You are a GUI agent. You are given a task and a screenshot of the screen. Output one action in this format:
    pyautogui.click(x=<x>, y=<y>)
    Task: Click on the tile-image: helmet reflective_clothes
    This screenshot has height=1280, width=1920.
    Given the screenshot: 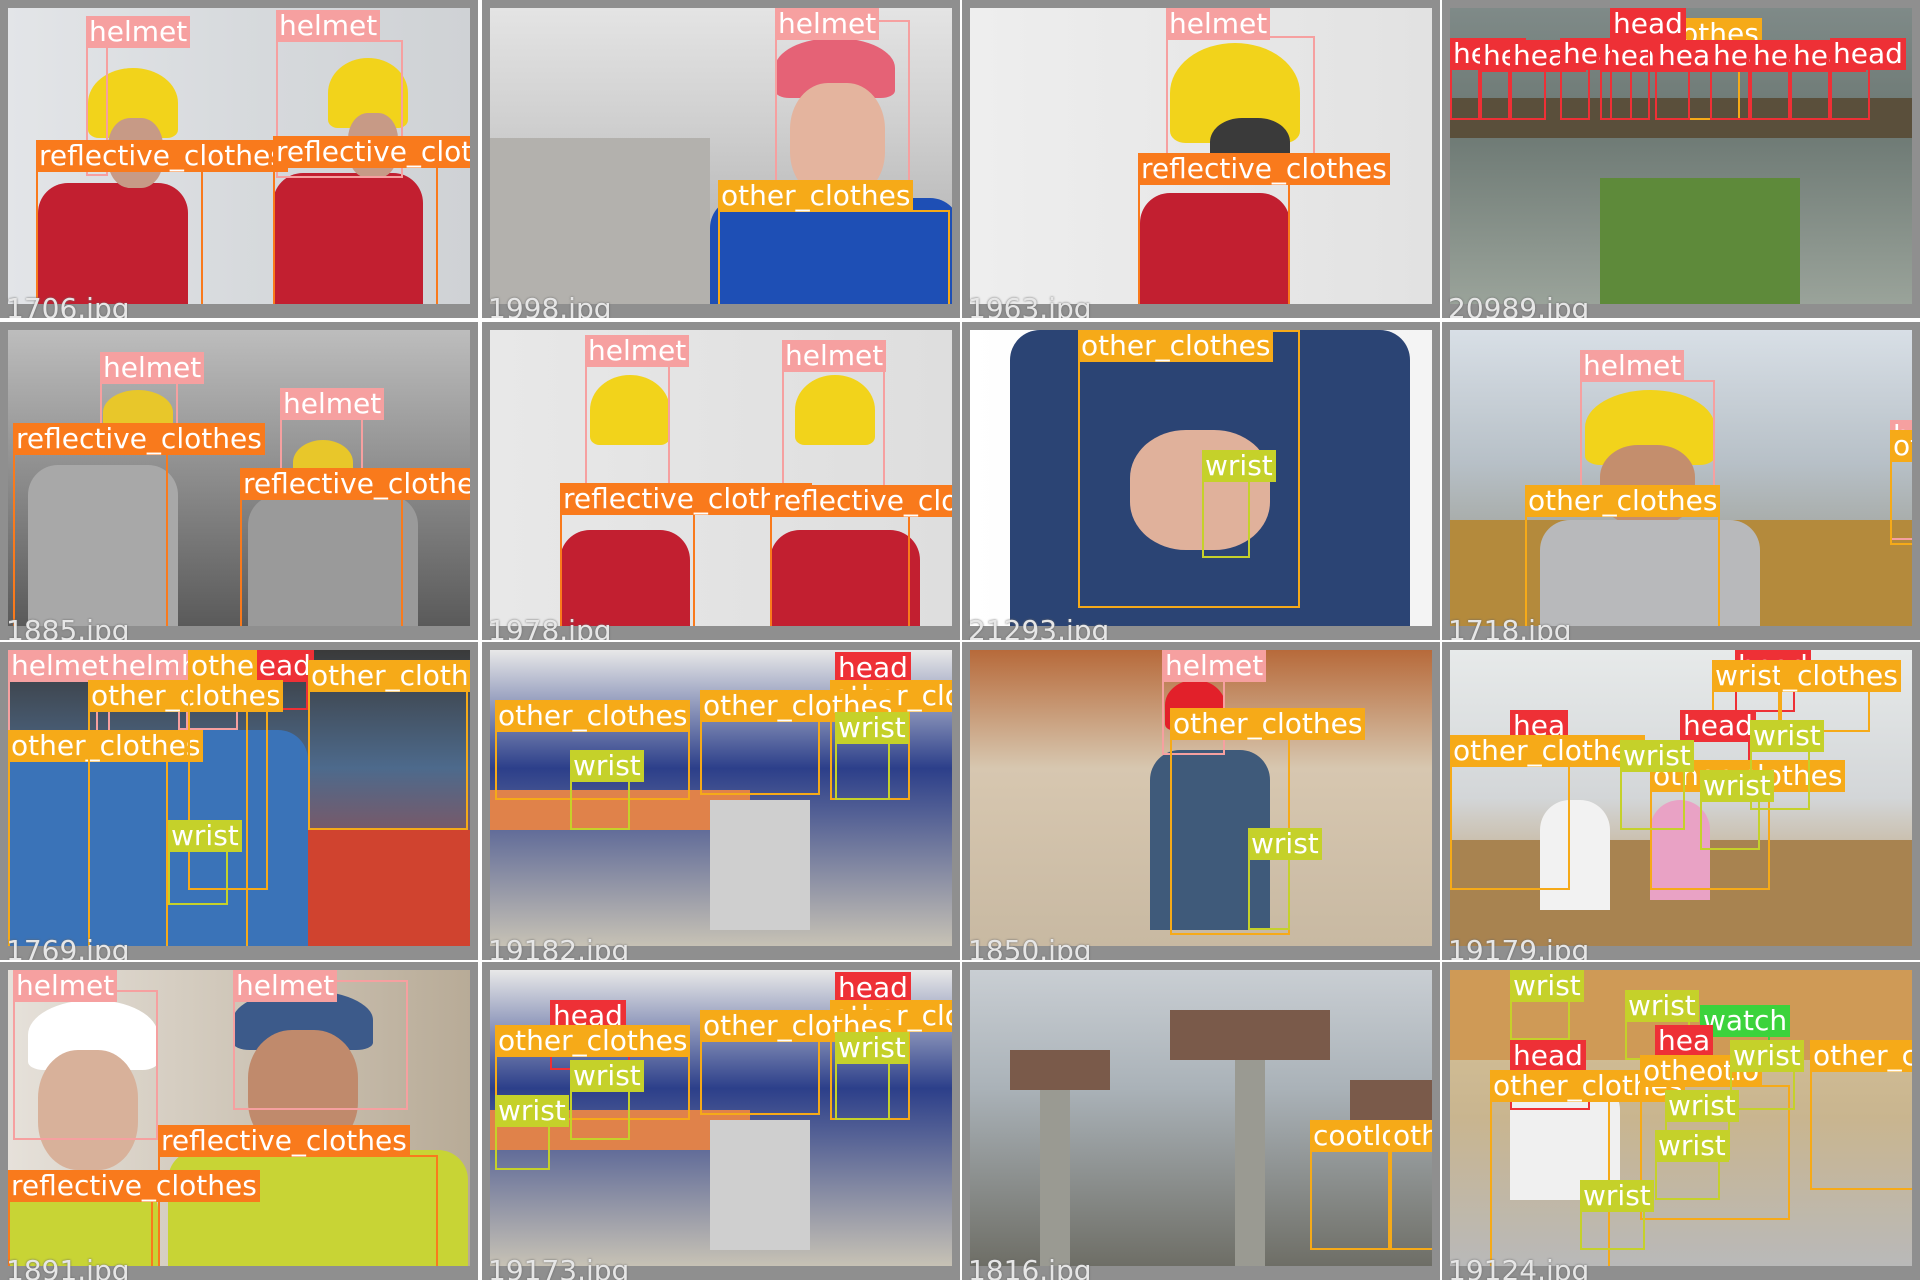 What is the action you would take?
    pyautogui.click(x=1201, y=156)
    